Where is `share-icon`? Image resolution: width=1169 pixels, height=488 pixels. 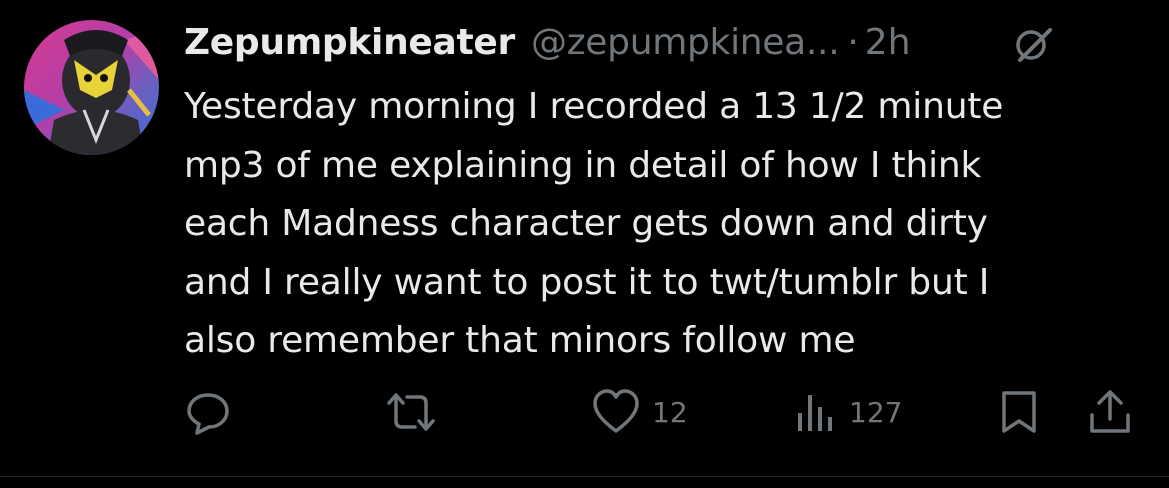
share-icon is located at coordinates (1110, 412).